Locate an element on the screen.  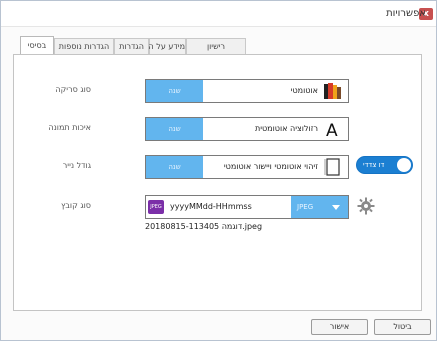
tab-basic: בסיסי is located at coordinates (37, 45).